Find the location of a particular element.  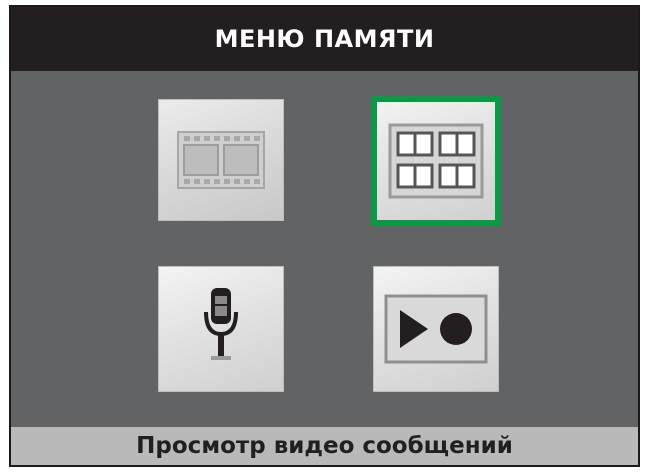

film-strip-icon is located at coordinates (221, 160).